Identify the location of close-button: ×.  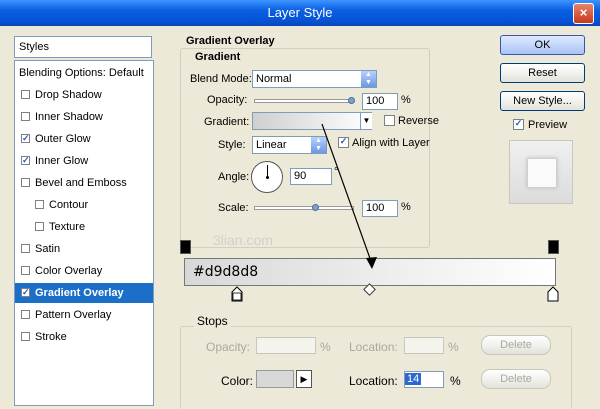
(583, 13).